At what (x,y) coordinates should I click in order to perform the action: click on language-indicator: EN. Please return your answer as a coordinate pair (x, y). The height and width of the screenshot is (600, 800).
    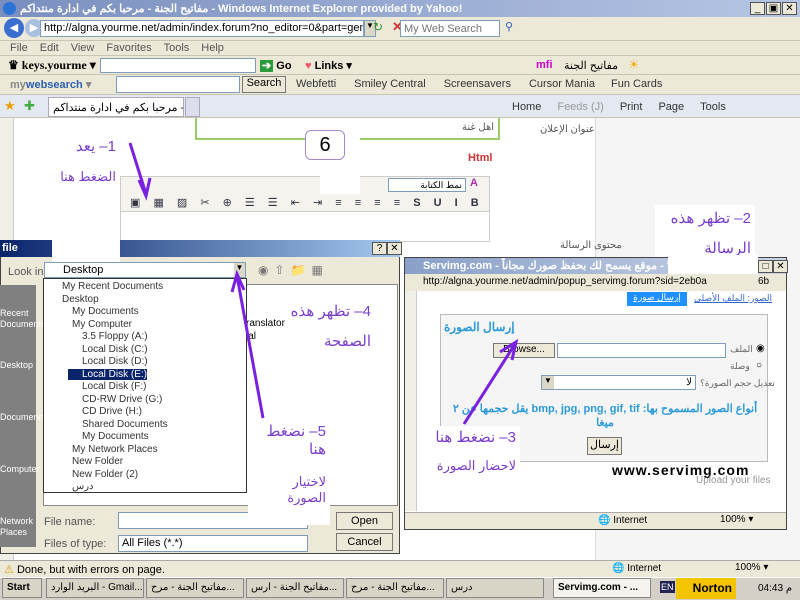
    Looking at the image, I should click on (667, 587).